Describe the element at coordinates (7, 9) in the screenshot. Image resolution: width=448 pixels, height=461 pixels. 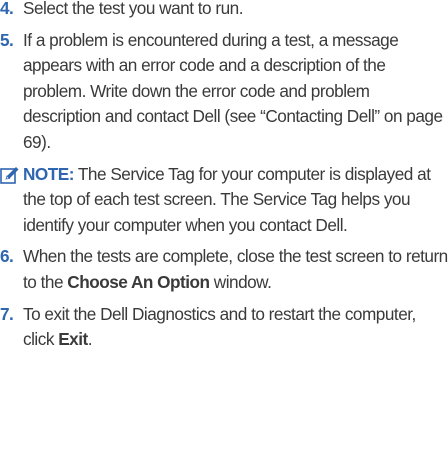
I see `step-4-number: 4.` at that location.